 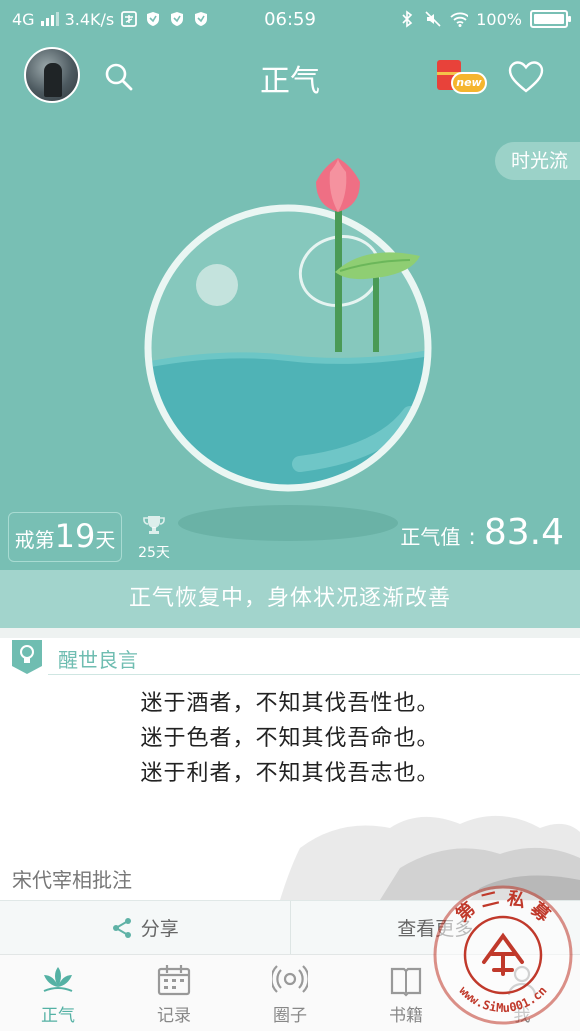 What do you see at coordinates (121, 927) in the screenshot?
I see `share-icon` at bounding box center [121, 927].